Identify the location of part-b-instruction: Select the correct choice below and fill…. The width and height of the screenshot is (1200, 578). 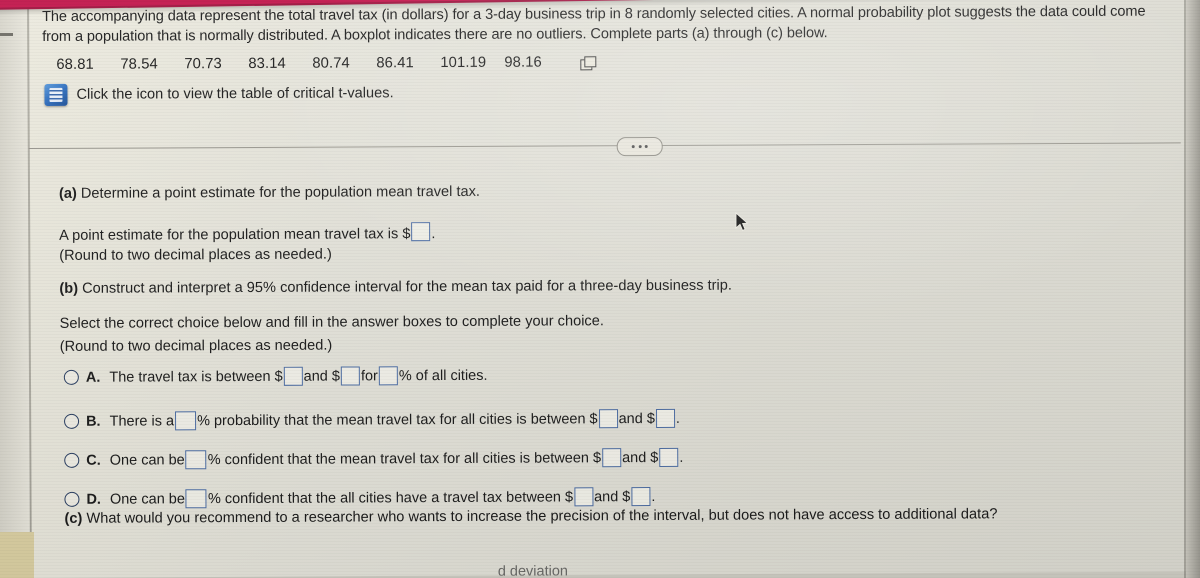
(331, 322).